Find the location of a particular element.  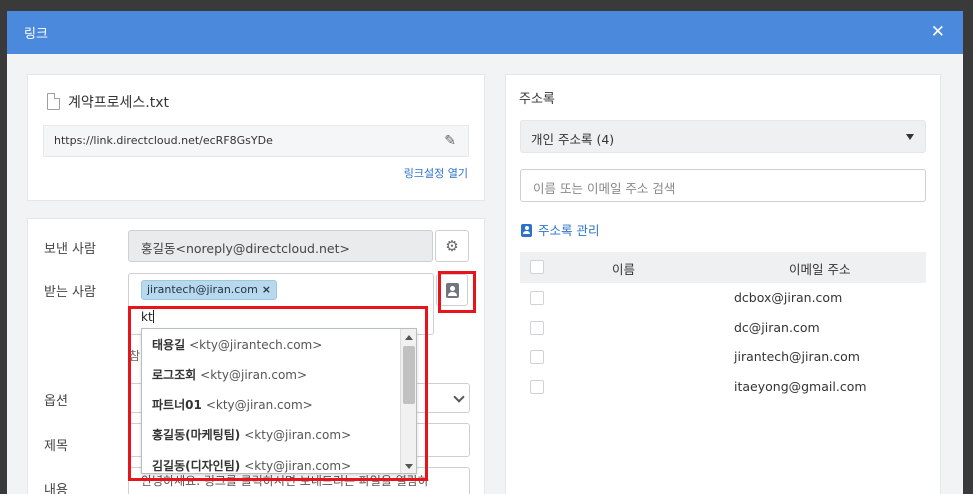

caret-down-icon is located at coordinates (910, 137).